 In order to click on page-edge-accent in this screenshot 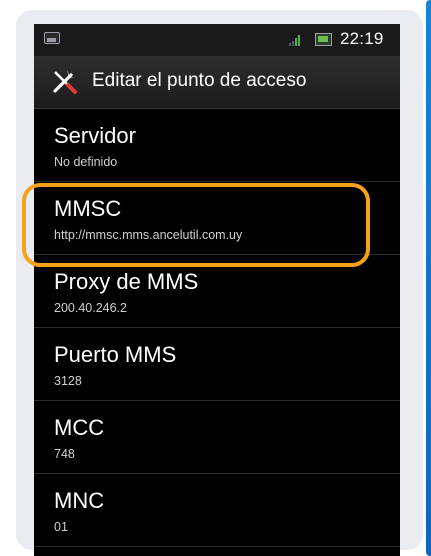, I will do `click(428, 278)`.